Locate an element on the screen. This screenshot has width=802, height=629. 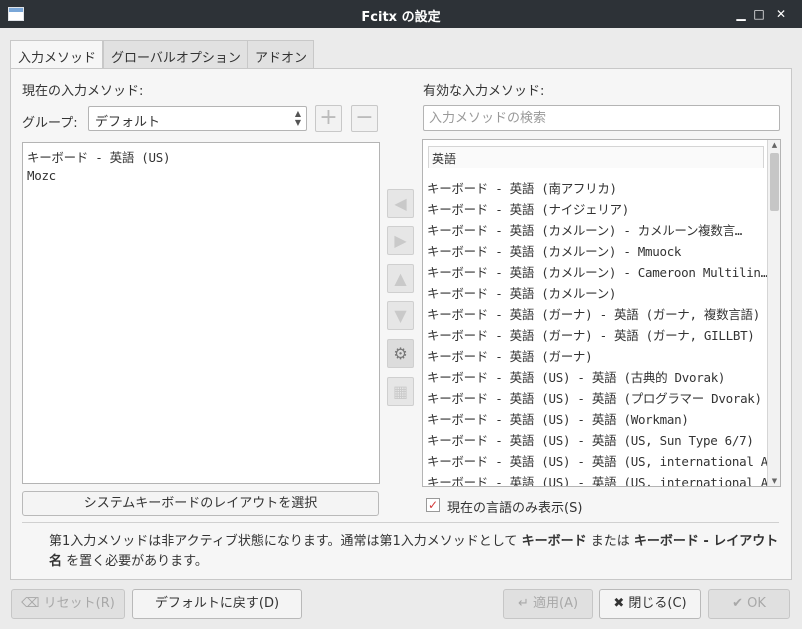
plus-icon: + is located at coordinates (328, 117).